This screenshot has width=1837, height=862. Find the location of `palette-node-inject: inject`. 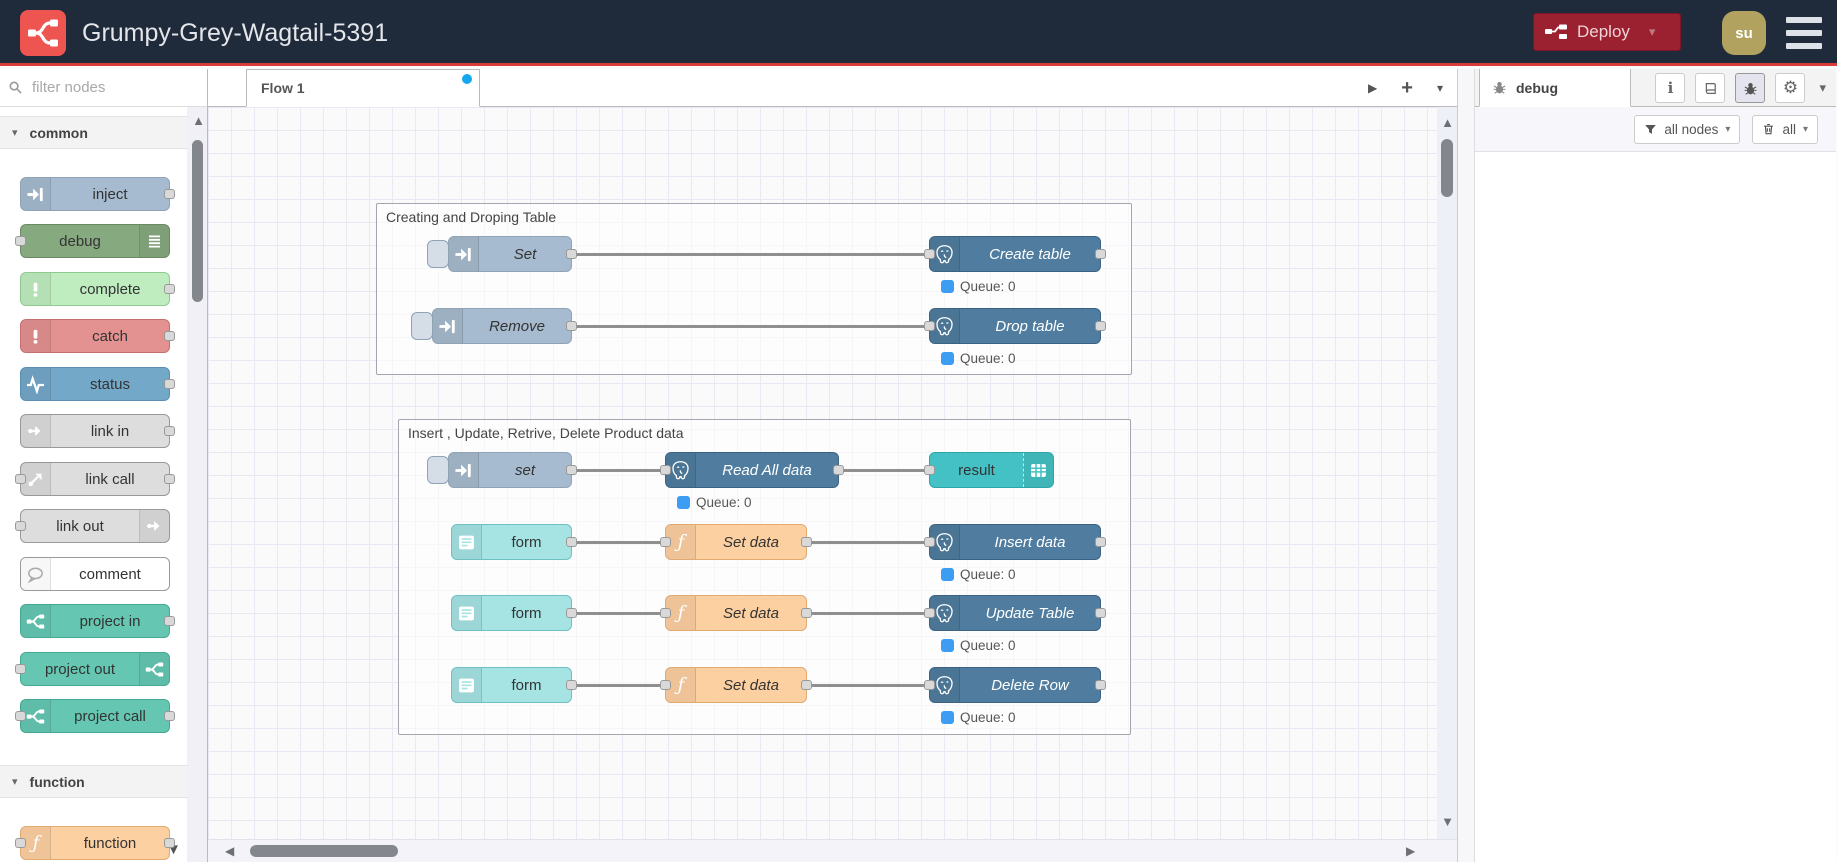

palette-node-inject: inject is located at coordinates (97, 194).